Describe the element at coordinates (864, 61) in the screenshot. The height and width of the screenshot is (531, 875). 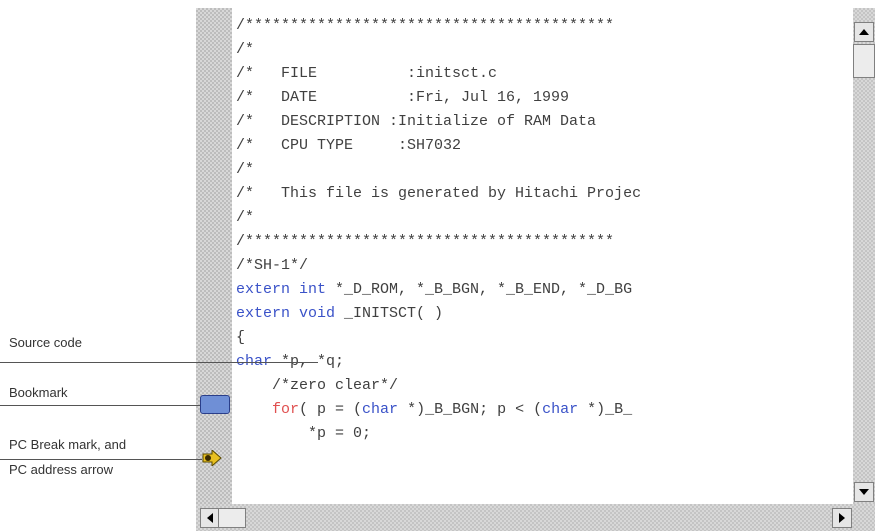
I see `vertical-scroll-thumb` at that location.